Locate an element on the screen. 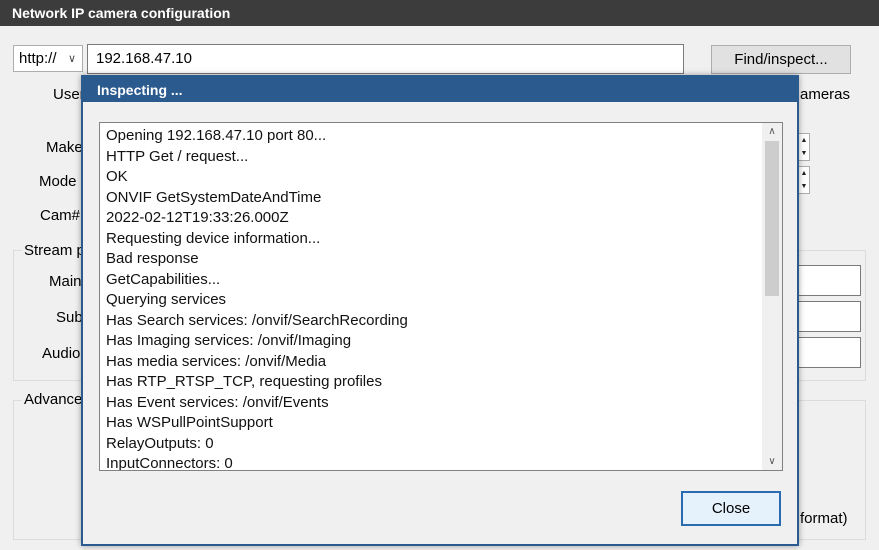 Image resolution: width=879 pixels, height=550 pixels. audio-stream-field is located at coordinates (828, 352).